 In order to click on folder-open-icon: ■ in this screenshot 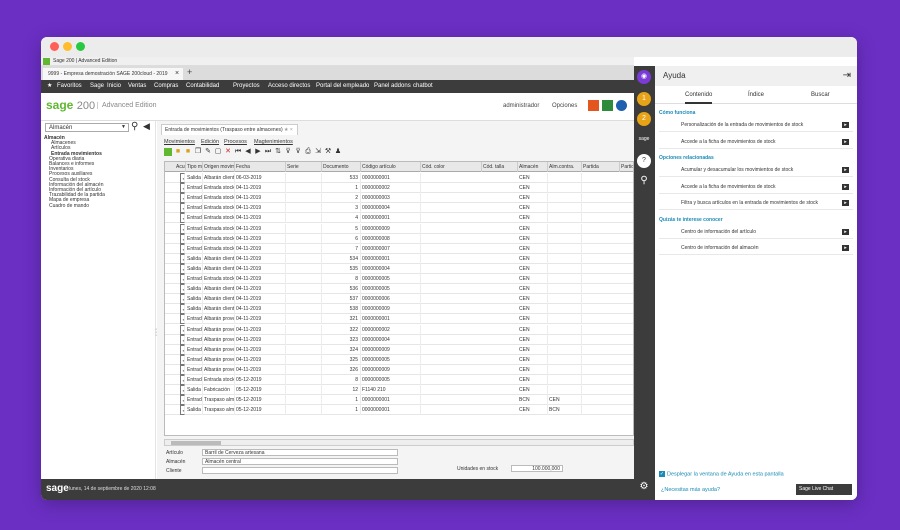, I will do `click(188, 152)`.